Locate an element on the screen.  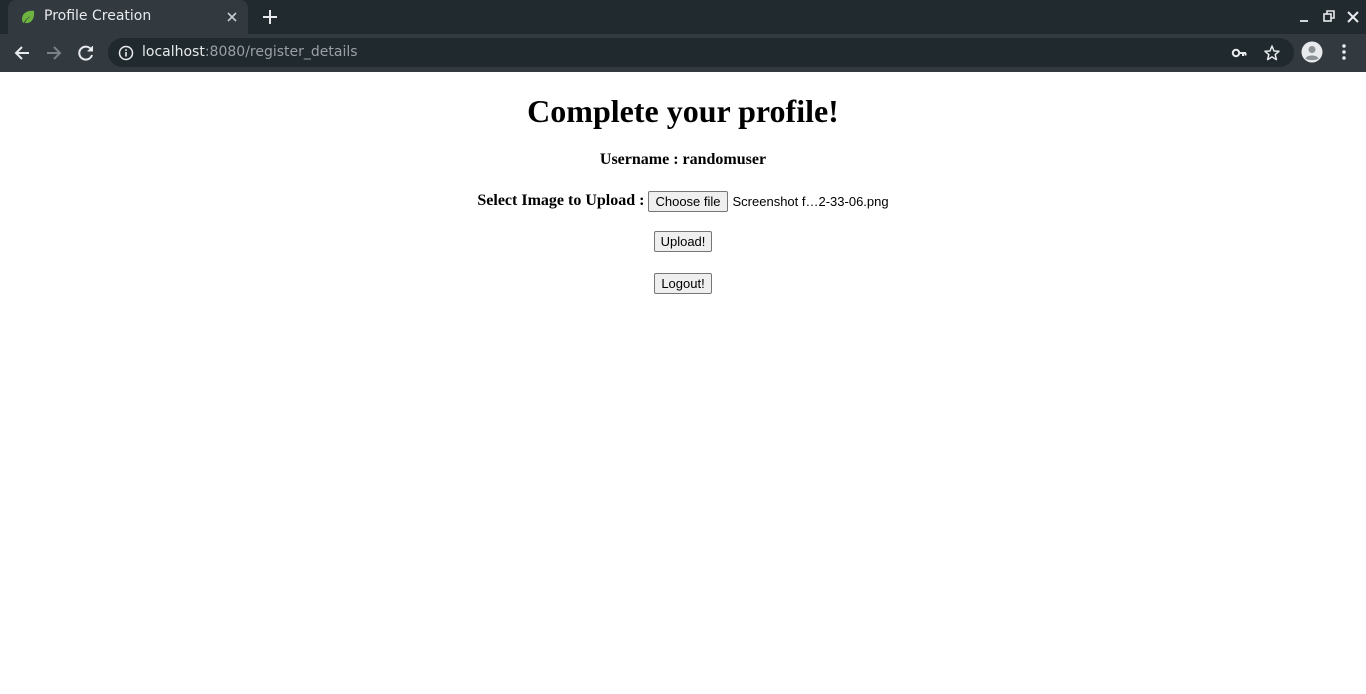
window-close-icon is located at coordinates (1353, 17).